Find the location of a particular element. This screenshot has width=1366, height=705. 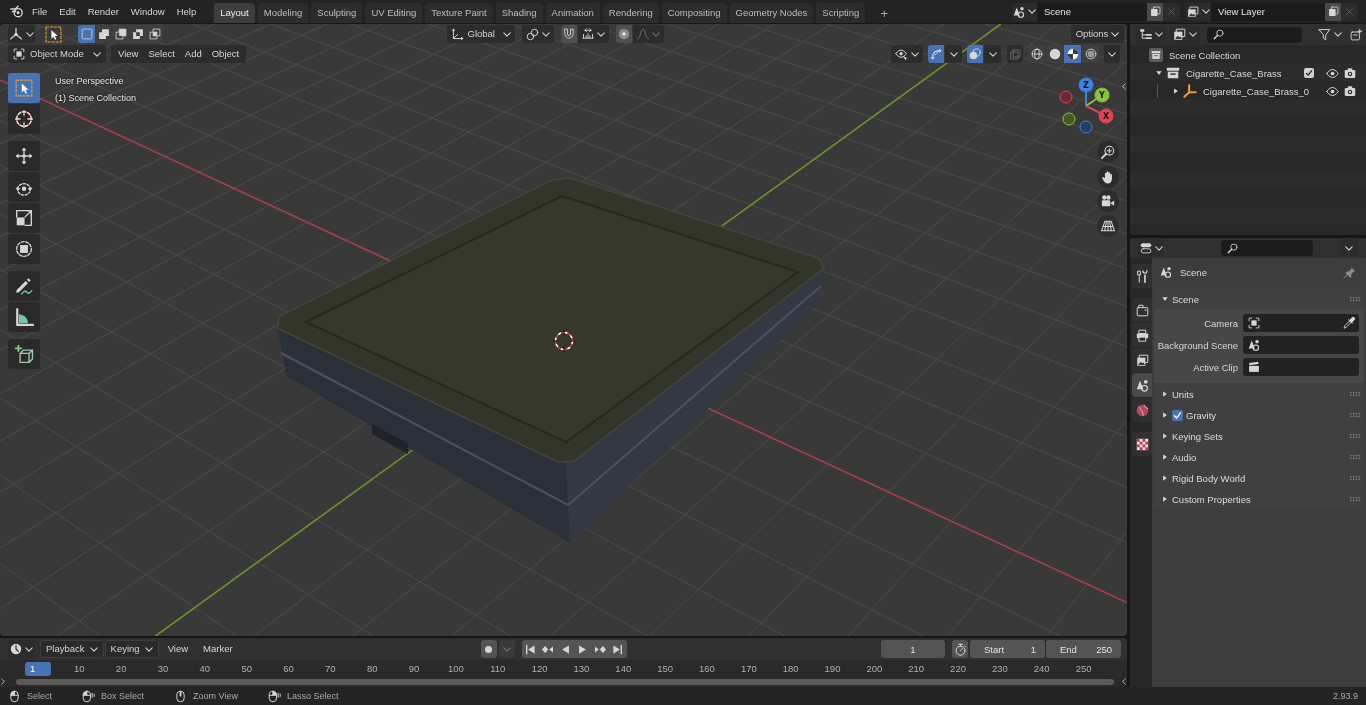

auto-keying-toggle is located at coordinates (488, 649).